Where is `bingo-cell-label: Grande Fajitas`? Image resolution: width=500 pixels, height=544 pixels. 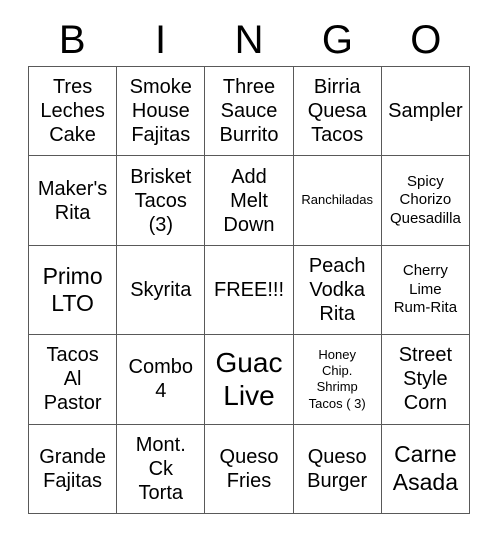
bingo-cell-label: Grande Fajitas is located at coordinates (72, 468).